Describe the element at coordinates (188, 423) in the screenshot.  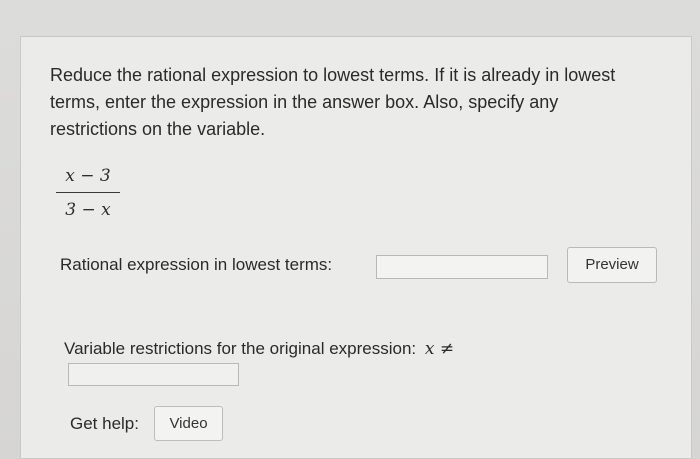
I see `video-button: Video` at that location.